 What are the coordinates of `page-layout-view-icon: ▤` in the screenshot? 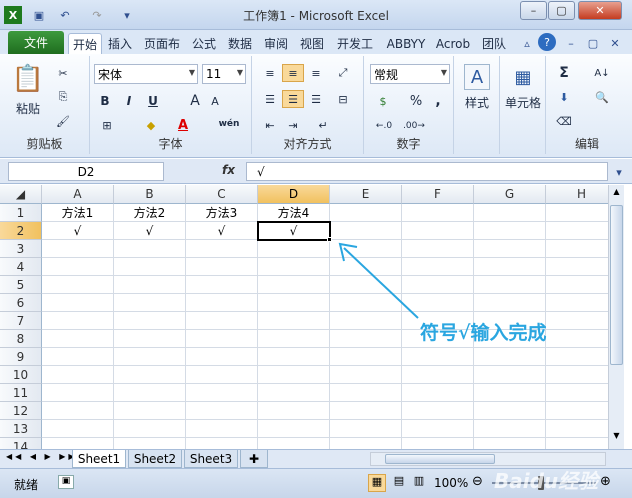 It's located at (399, 483).